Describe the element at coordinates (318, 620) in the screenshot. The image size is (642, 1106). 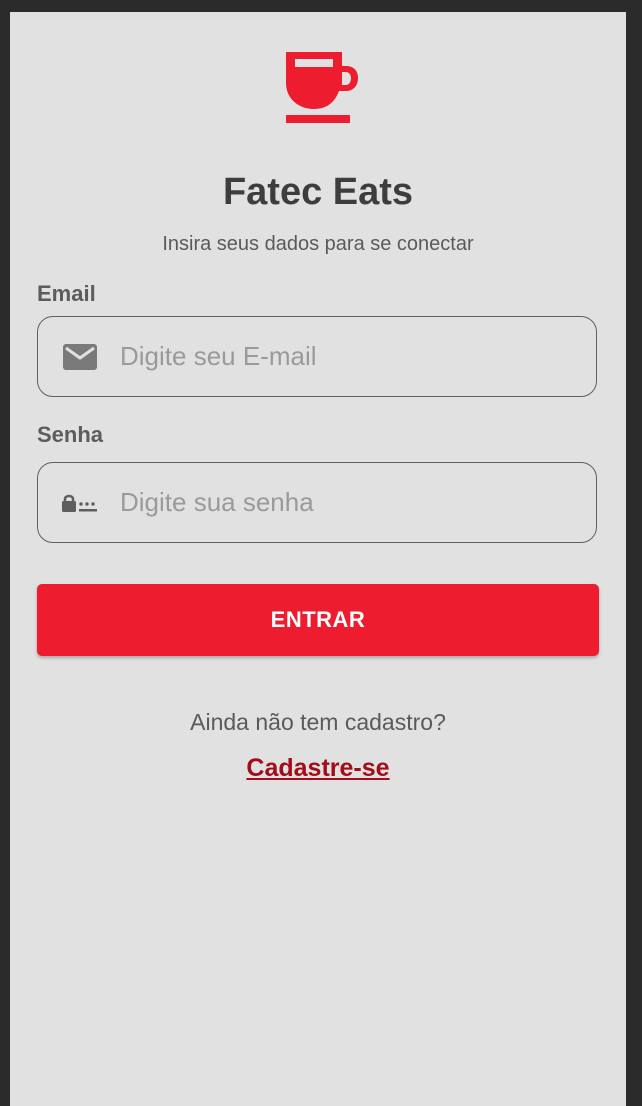
I see `login-button: ENTRAR` at that location.